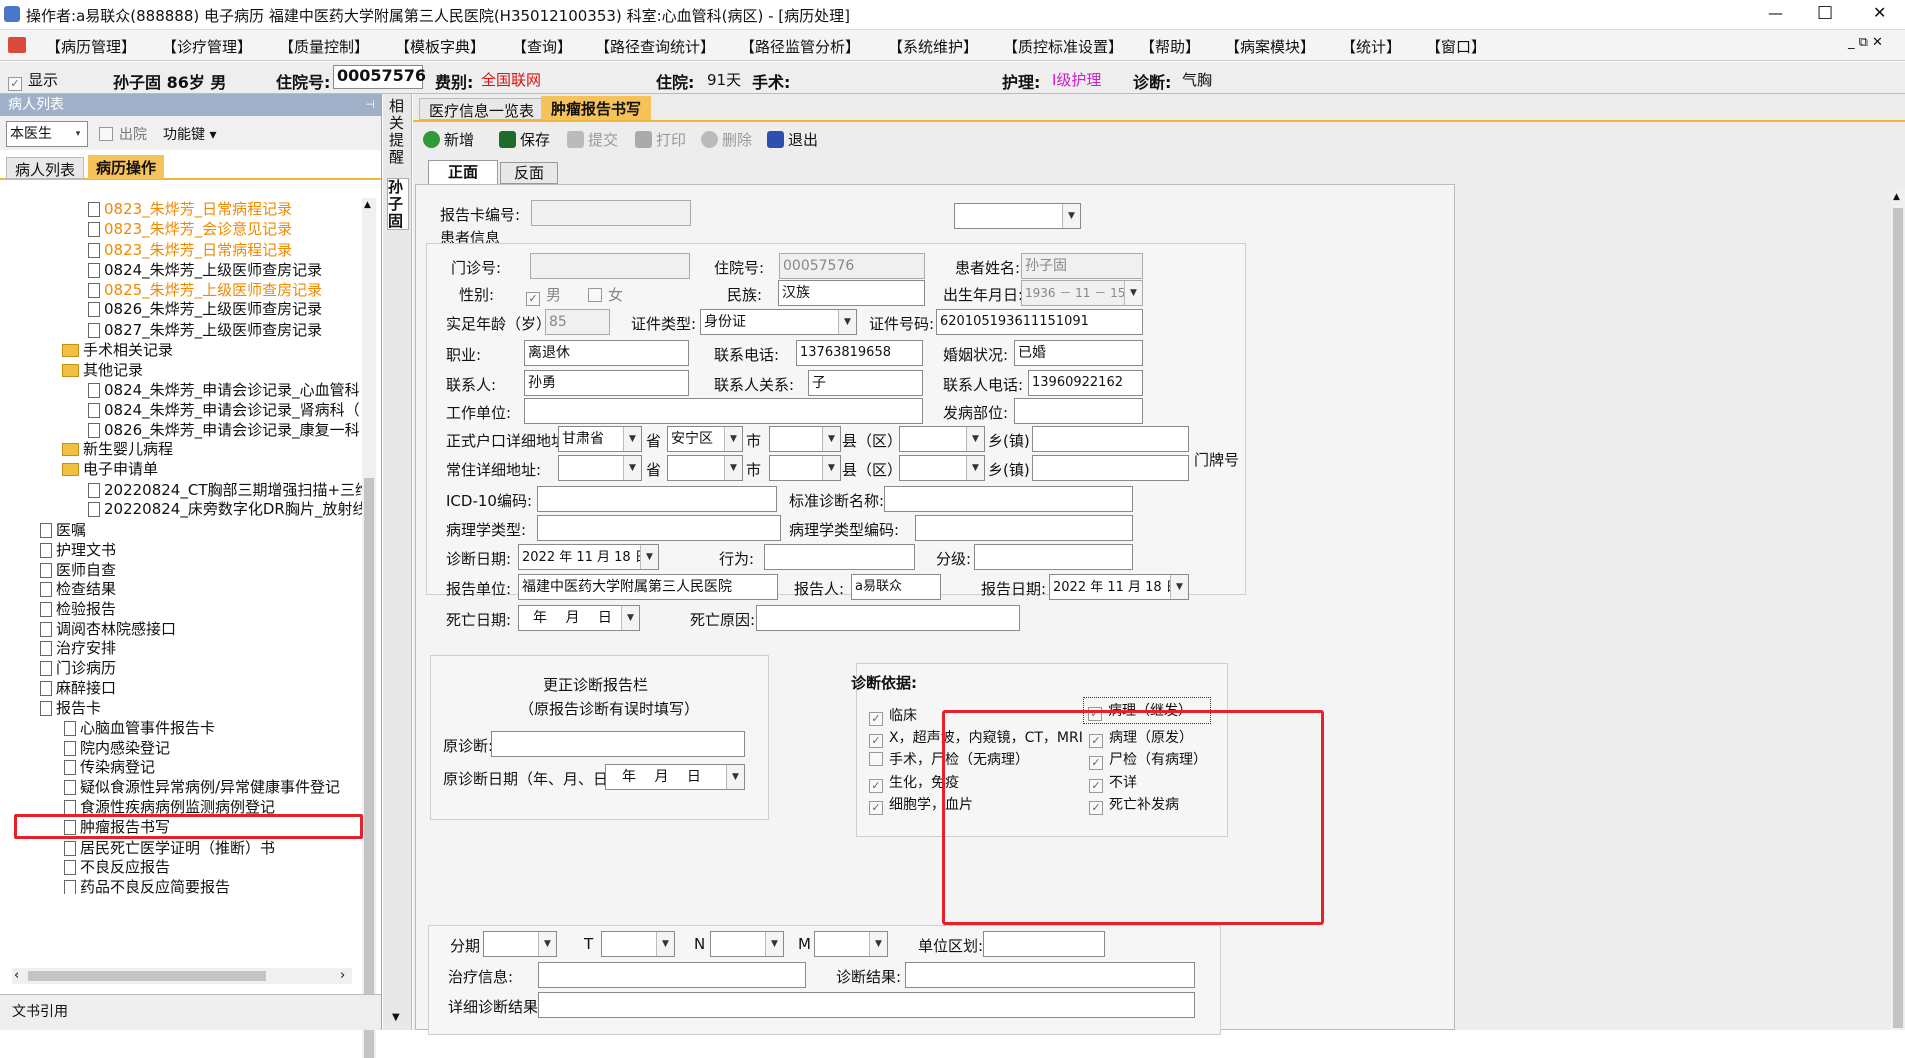 This screenshot has width=1905, height=1058. Describe the element at coordinates (16, 975) in the screenshot. I see `scroll-left-icon: ‹` at that location.